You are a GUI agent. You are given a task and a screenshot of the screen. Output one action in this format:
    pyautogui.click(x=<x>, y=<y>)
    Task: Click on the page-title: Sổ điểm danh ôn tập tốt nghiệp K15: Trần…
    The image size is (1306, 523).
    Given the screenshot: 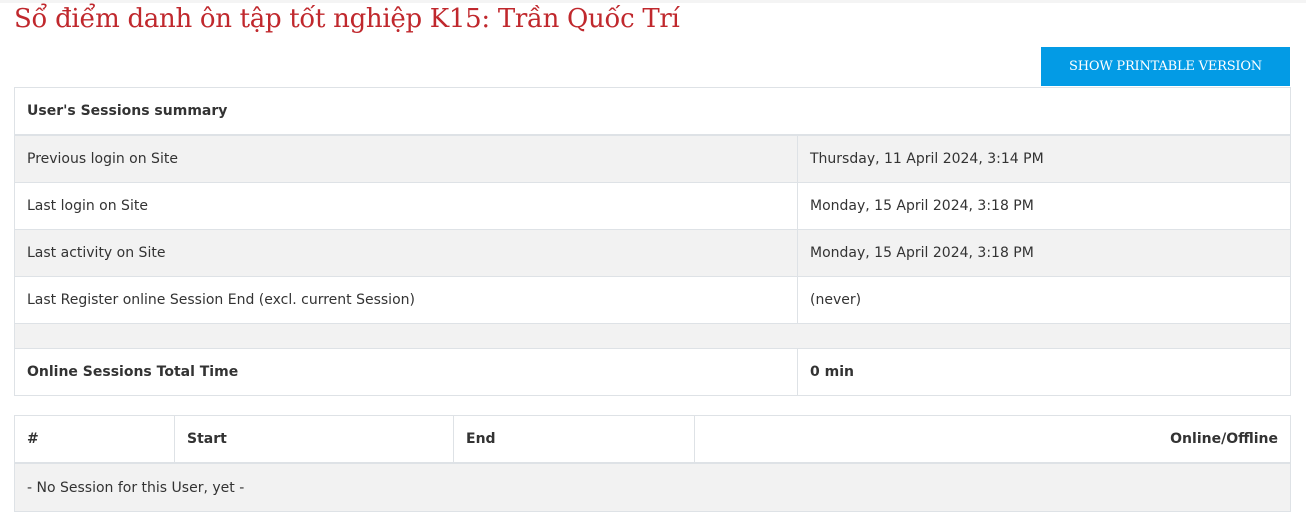 What is the action you would take?
    pyautogui.click(x=347, y=19)
    